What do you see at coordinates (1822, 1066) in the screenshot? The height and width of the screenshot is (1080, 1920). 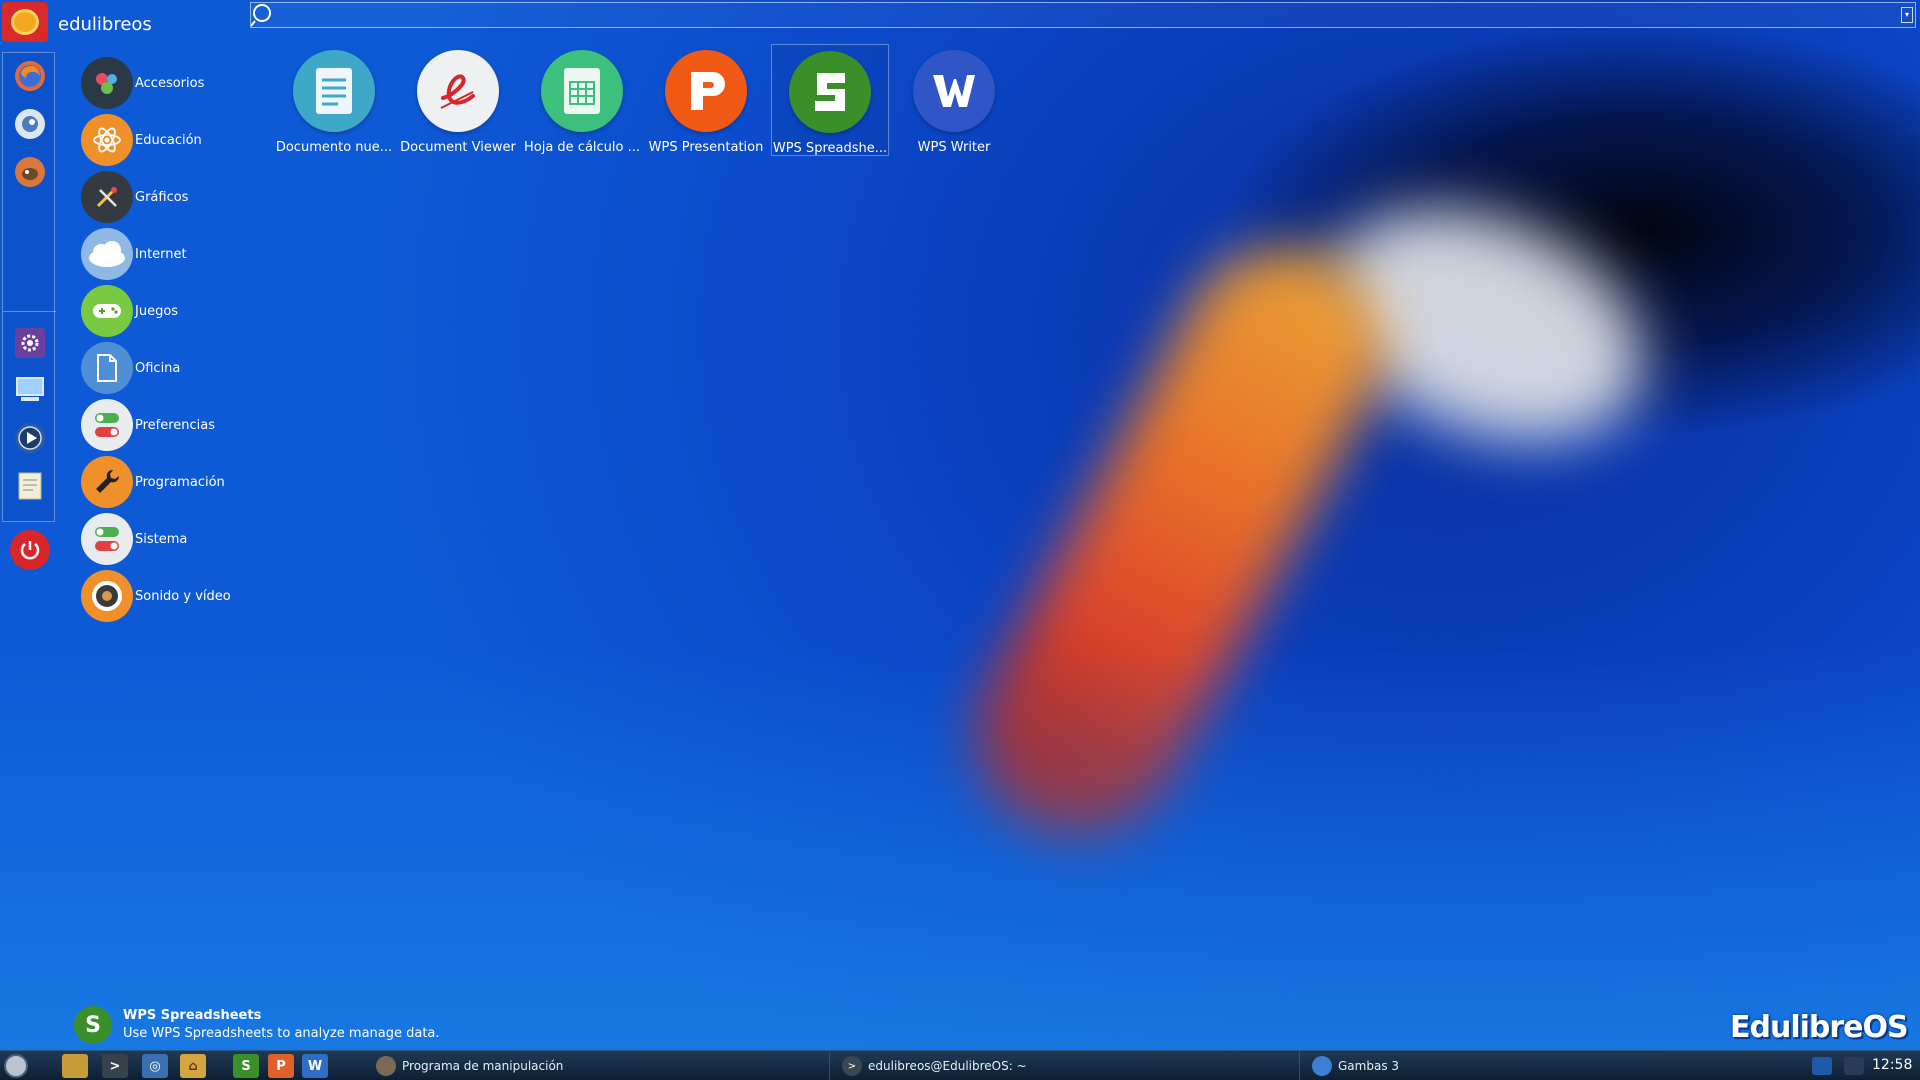 I see `network-icon` at bounding box center [1822, 1066].